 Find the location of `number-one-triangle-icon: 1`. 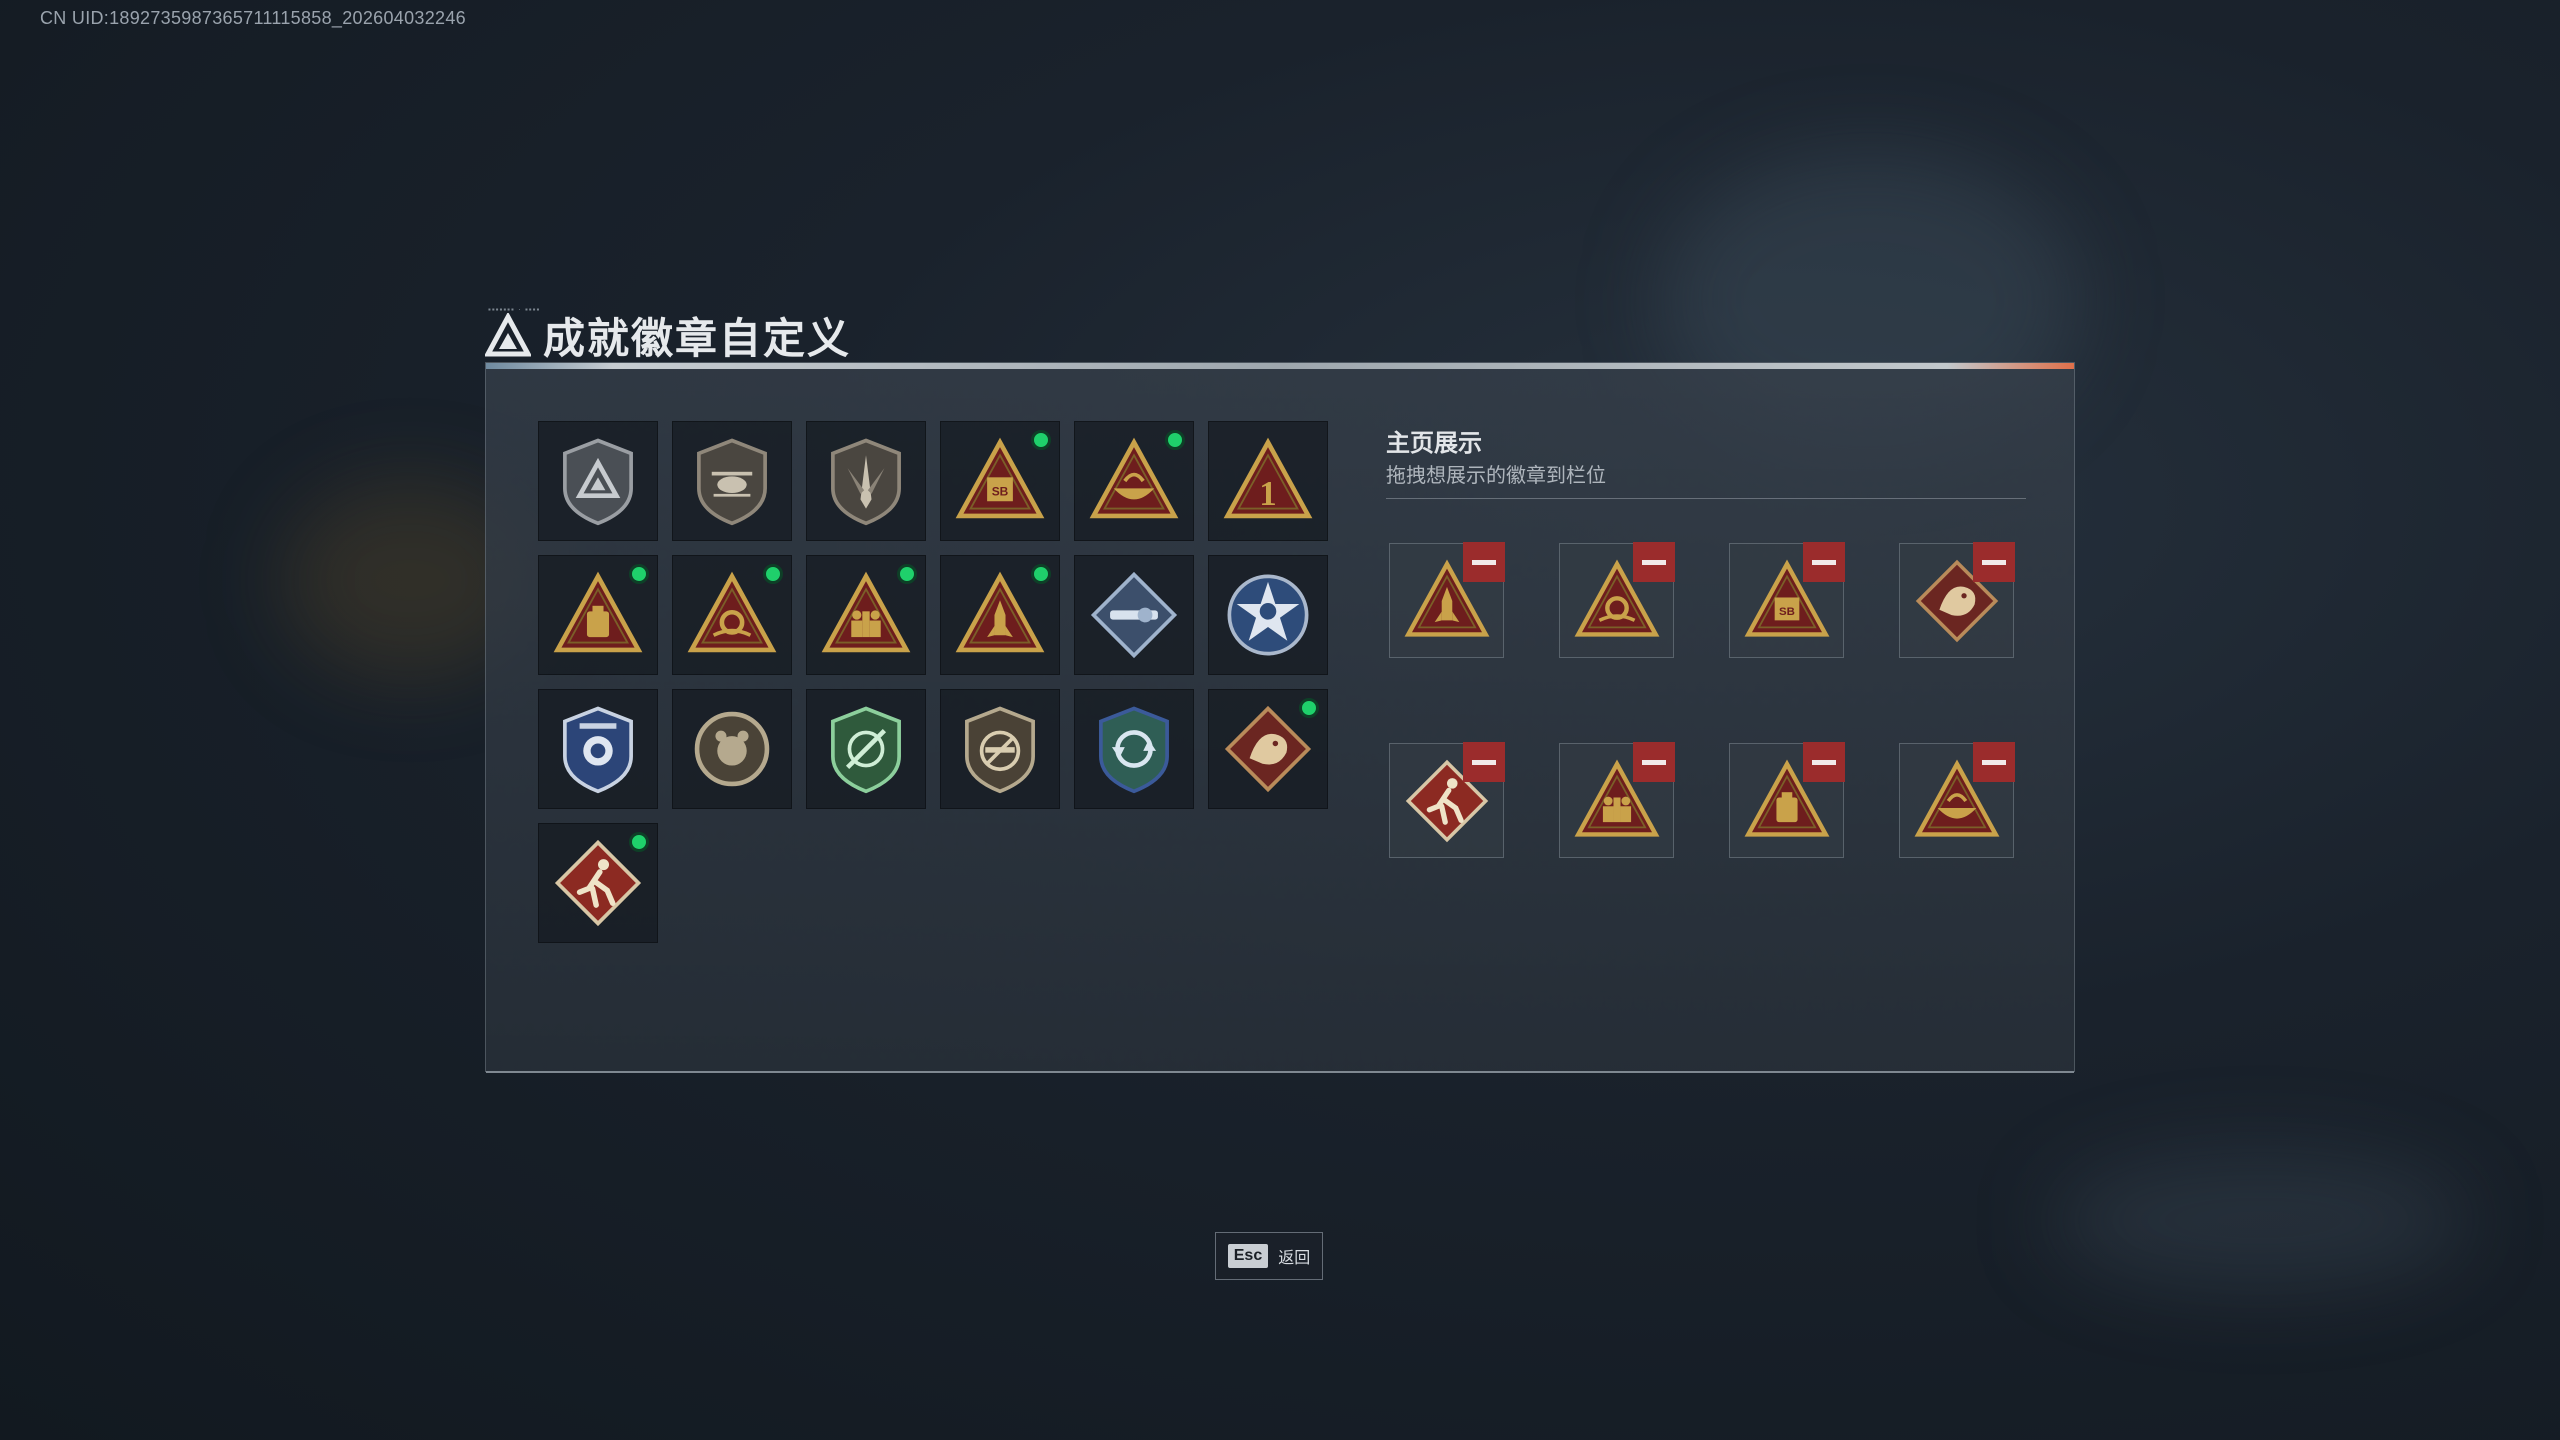

number-one-triangle-icon: 1 is located at coordinates (1268, 478).